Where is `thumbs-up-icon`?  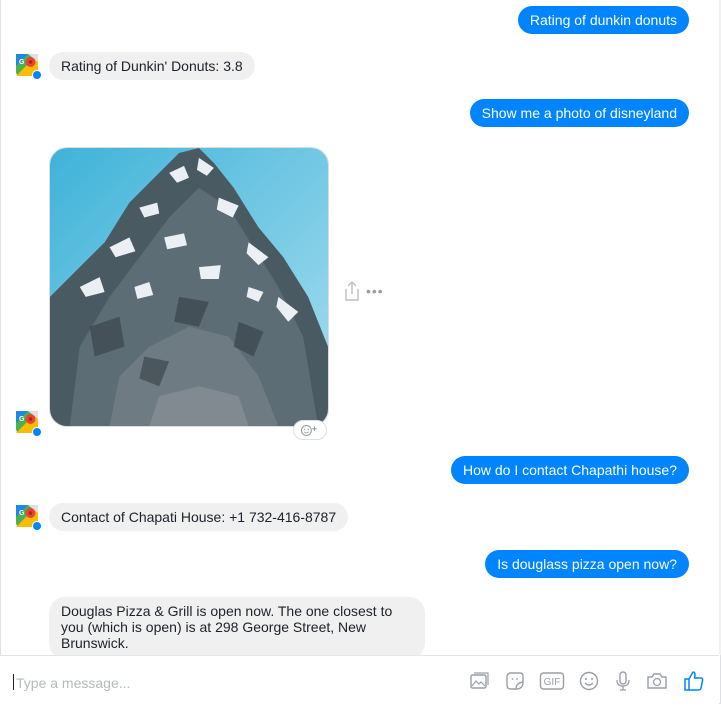
thumbs-up-icon is located at coordinates (694, 681).